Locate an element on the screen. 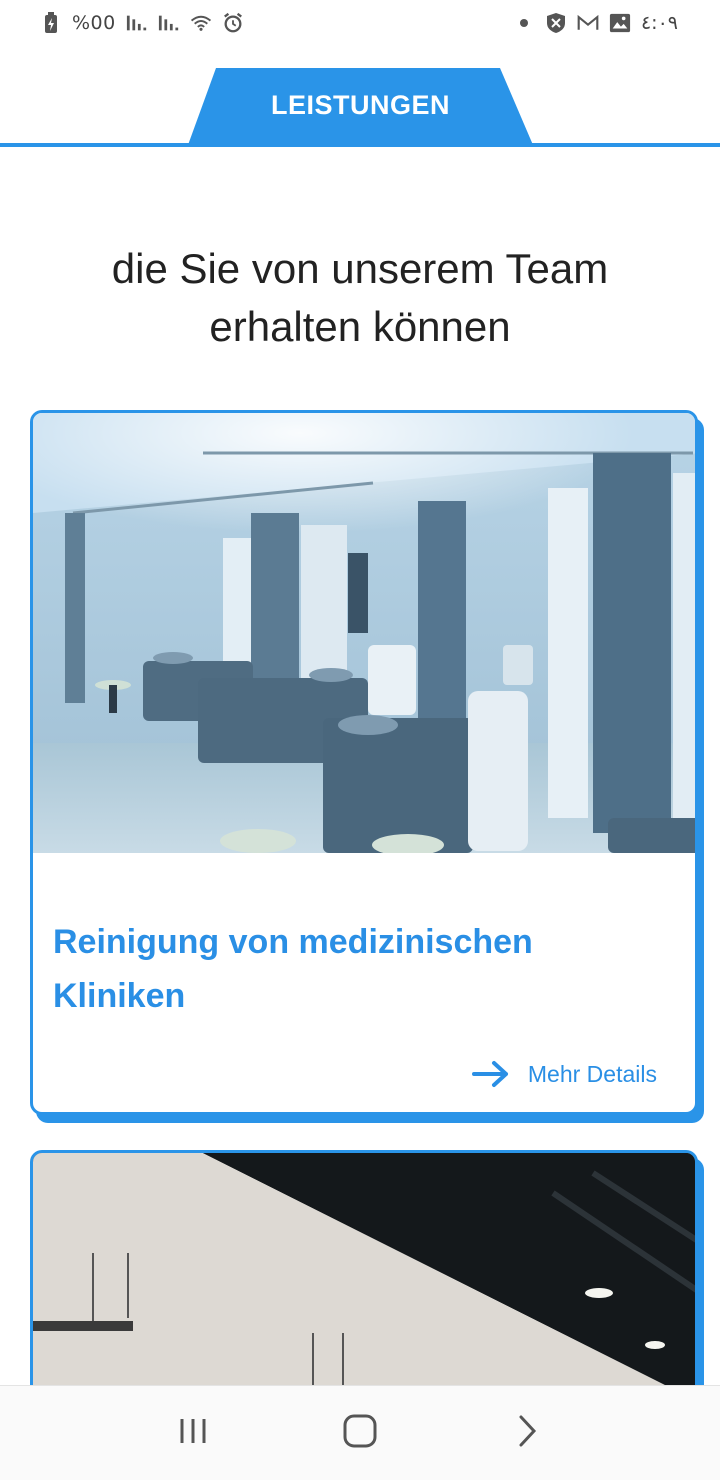 The height and width of the screenshot is (1480, 720). header-tab-label: LEISTUNGEN is located at coordinates (360, 104).